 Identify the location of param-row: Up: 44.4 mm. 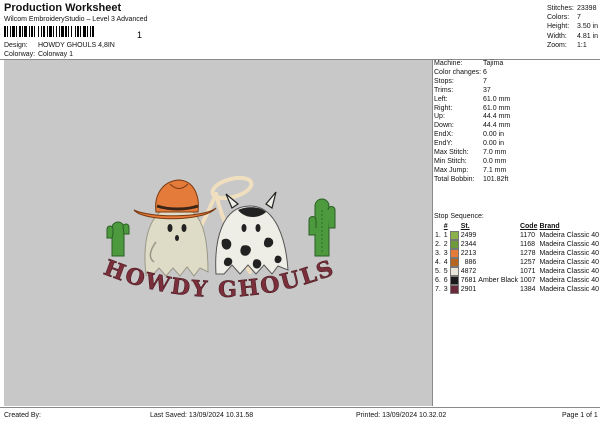
(472, 117).